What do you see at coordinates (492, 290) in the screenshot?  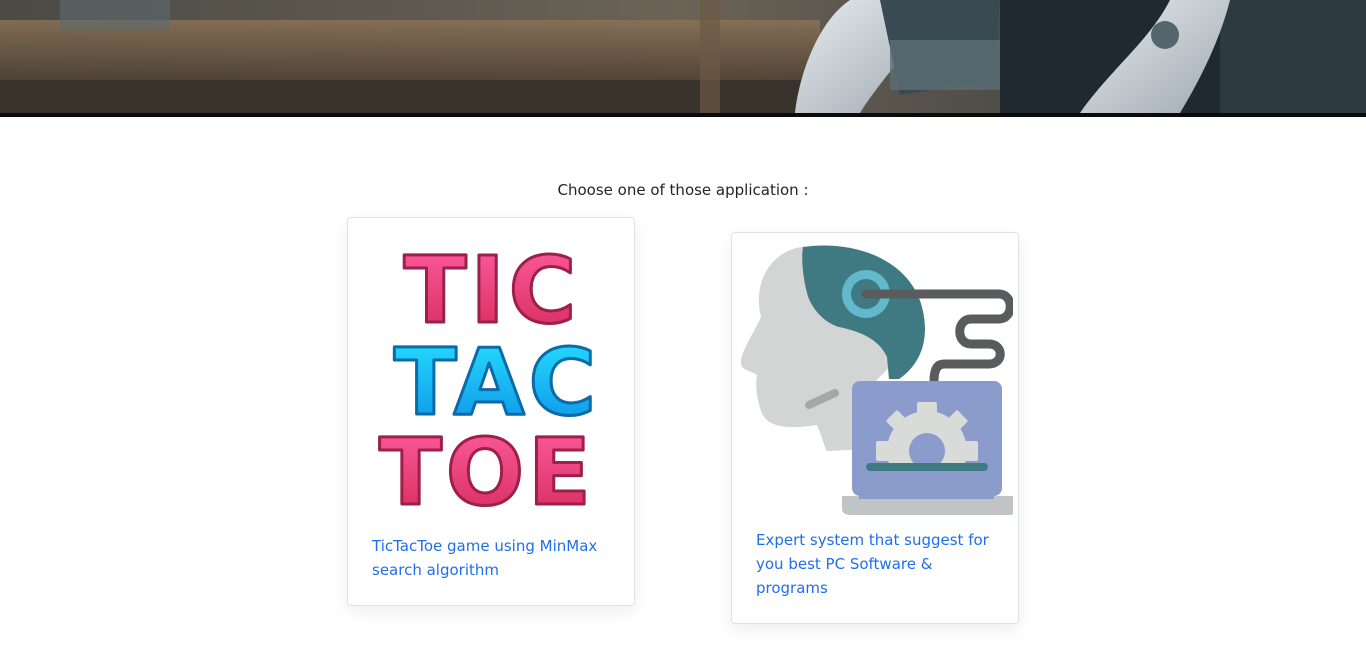 I see `tictactoe-logo-row-1: TIC` at bounding box center [492, 290].